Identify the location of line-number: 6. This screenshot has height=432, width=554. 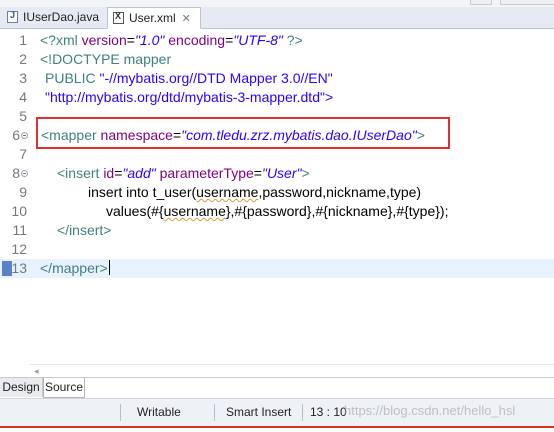
(16, 135).